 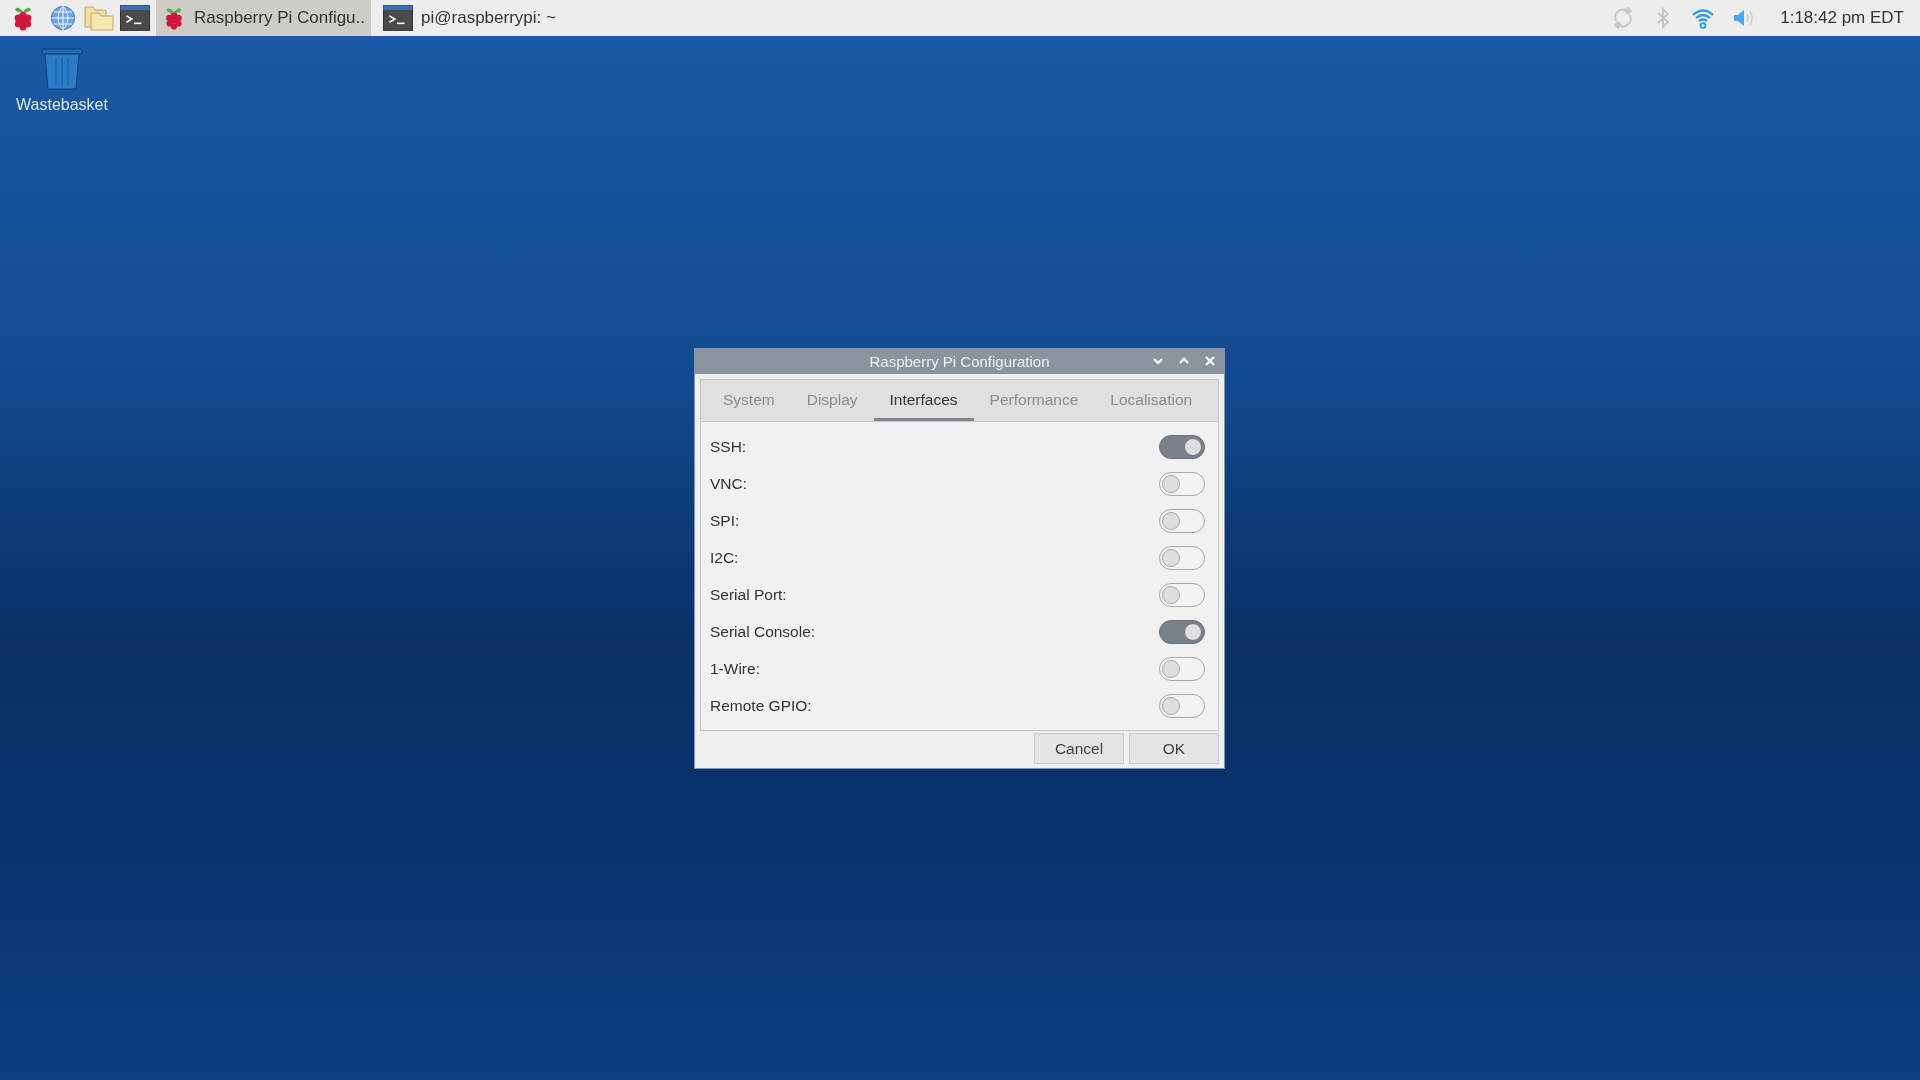 I want to click on clock: 1:18:42 pm EDT, so click(x=1842, y=18).